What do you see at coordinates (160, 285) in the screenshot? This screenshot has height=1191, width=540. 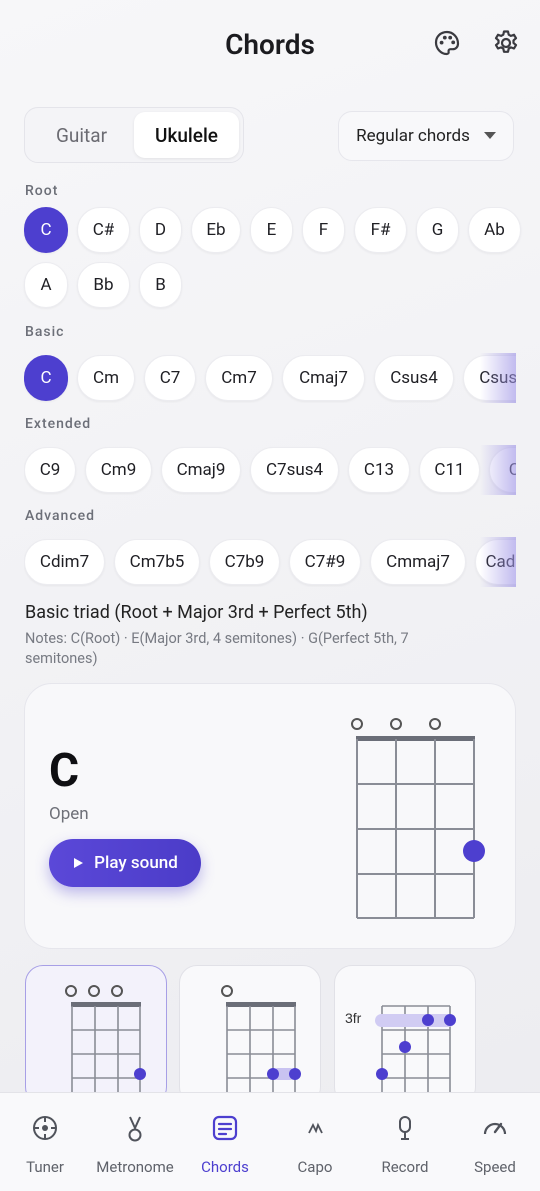 I see `root-chip: B` at bounding box center [160, 285].